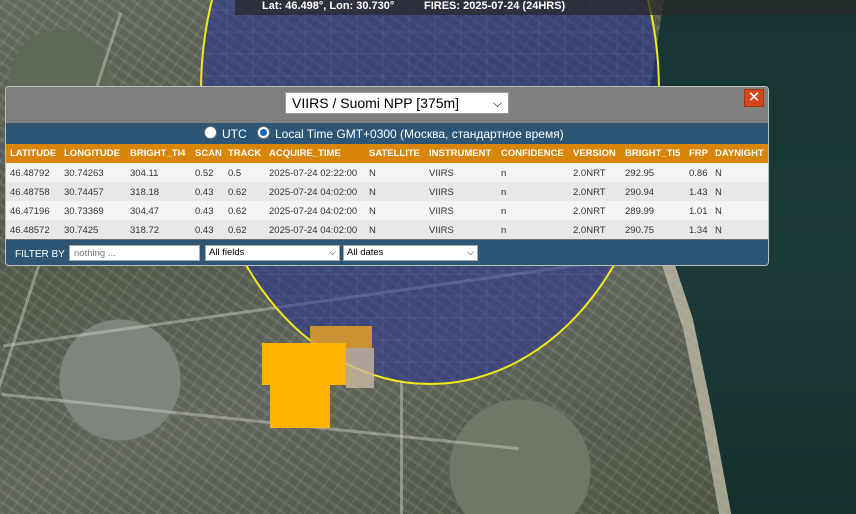 This screenshot has width=856, height=514. What do you see at coordinates (84, 211) in the screenshot?
I see `table-cell: 30.73369` at bounding box center [84, 211].